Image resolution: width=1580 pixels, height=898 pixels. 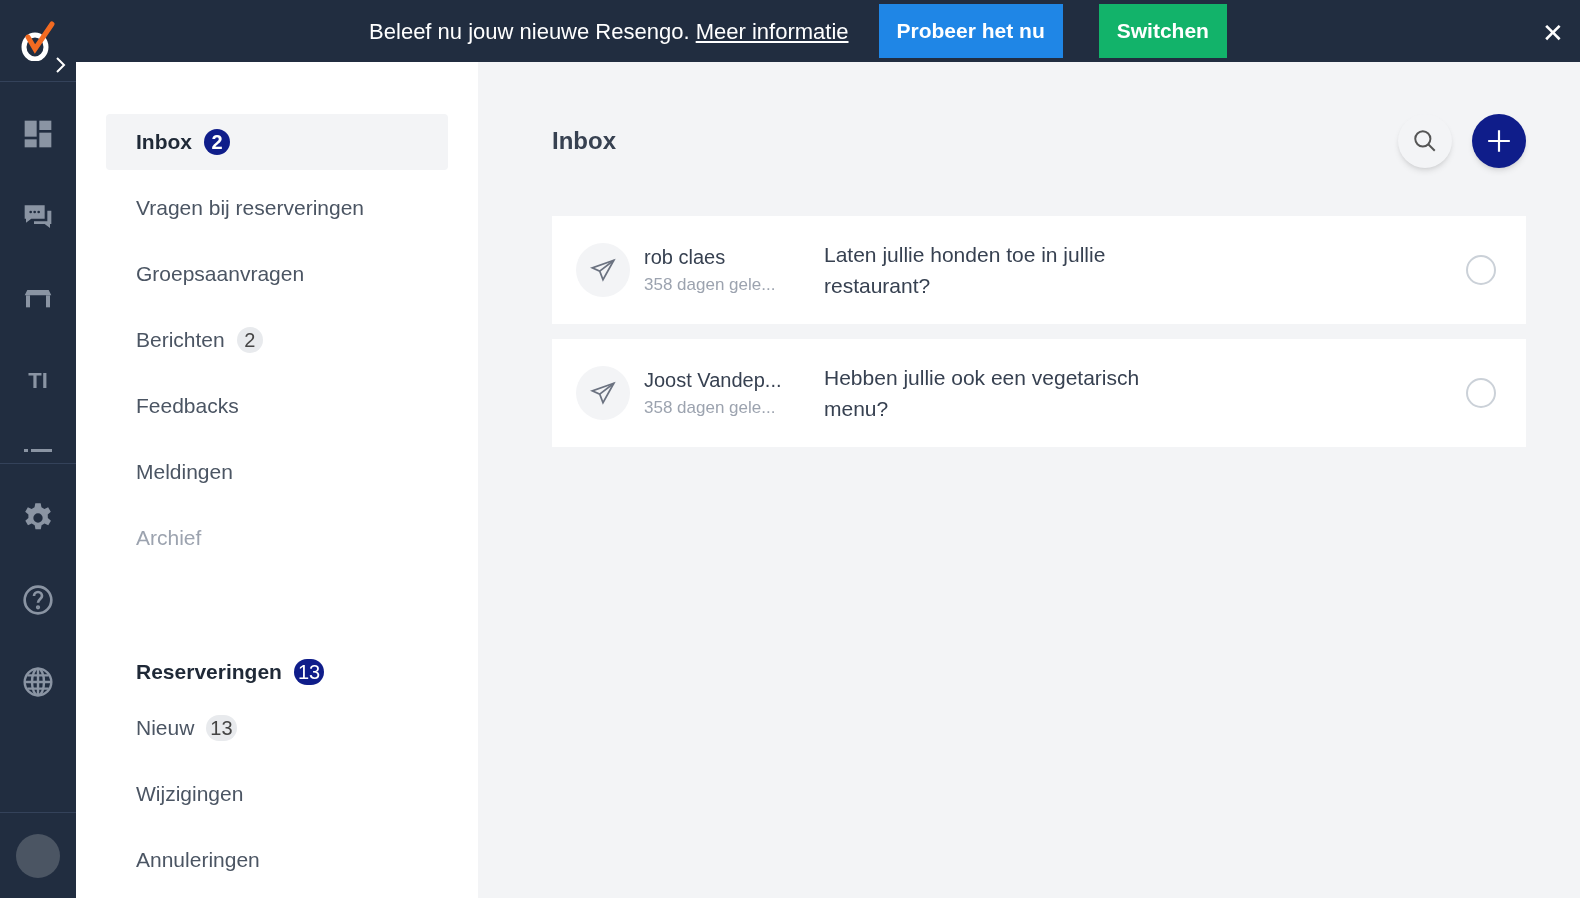 What do you see at coordinates (603, 270) in the screenshot?
I see `send-icon` at bounding box center [603, 270].